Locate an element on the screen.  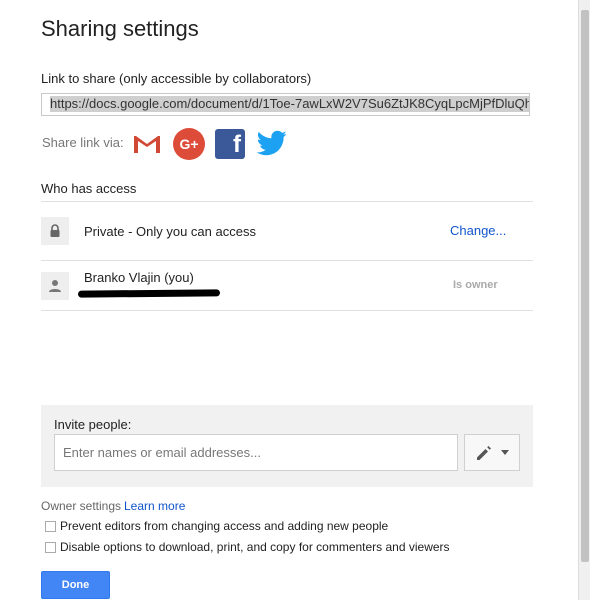
prevent-editors-checkbox is located at coordinates (50, 526).